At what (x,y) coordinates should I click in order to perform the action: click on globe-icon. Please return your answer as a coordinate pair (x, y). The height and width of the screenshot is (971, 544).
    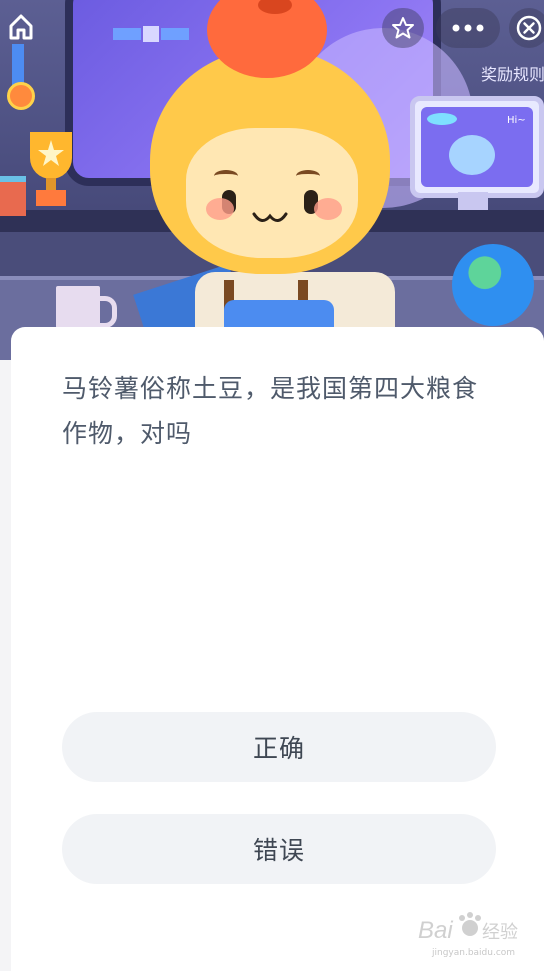
    Looking at the image, I should click on (493, 285).